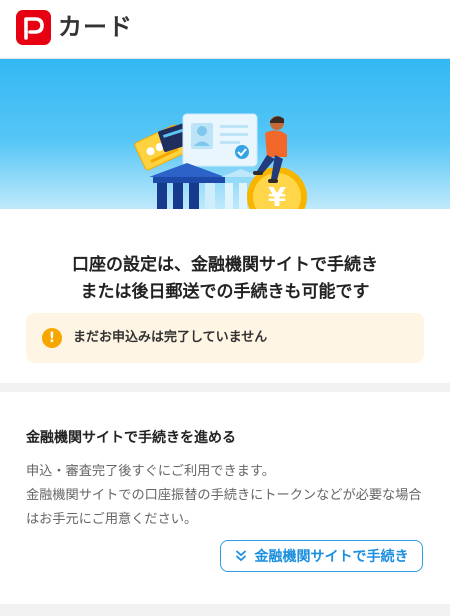 The width and height of the screenshot is (450, 616). Describe the element at coordinates (95, 27) in the screenshot. I see `app-title: カード` at that location.